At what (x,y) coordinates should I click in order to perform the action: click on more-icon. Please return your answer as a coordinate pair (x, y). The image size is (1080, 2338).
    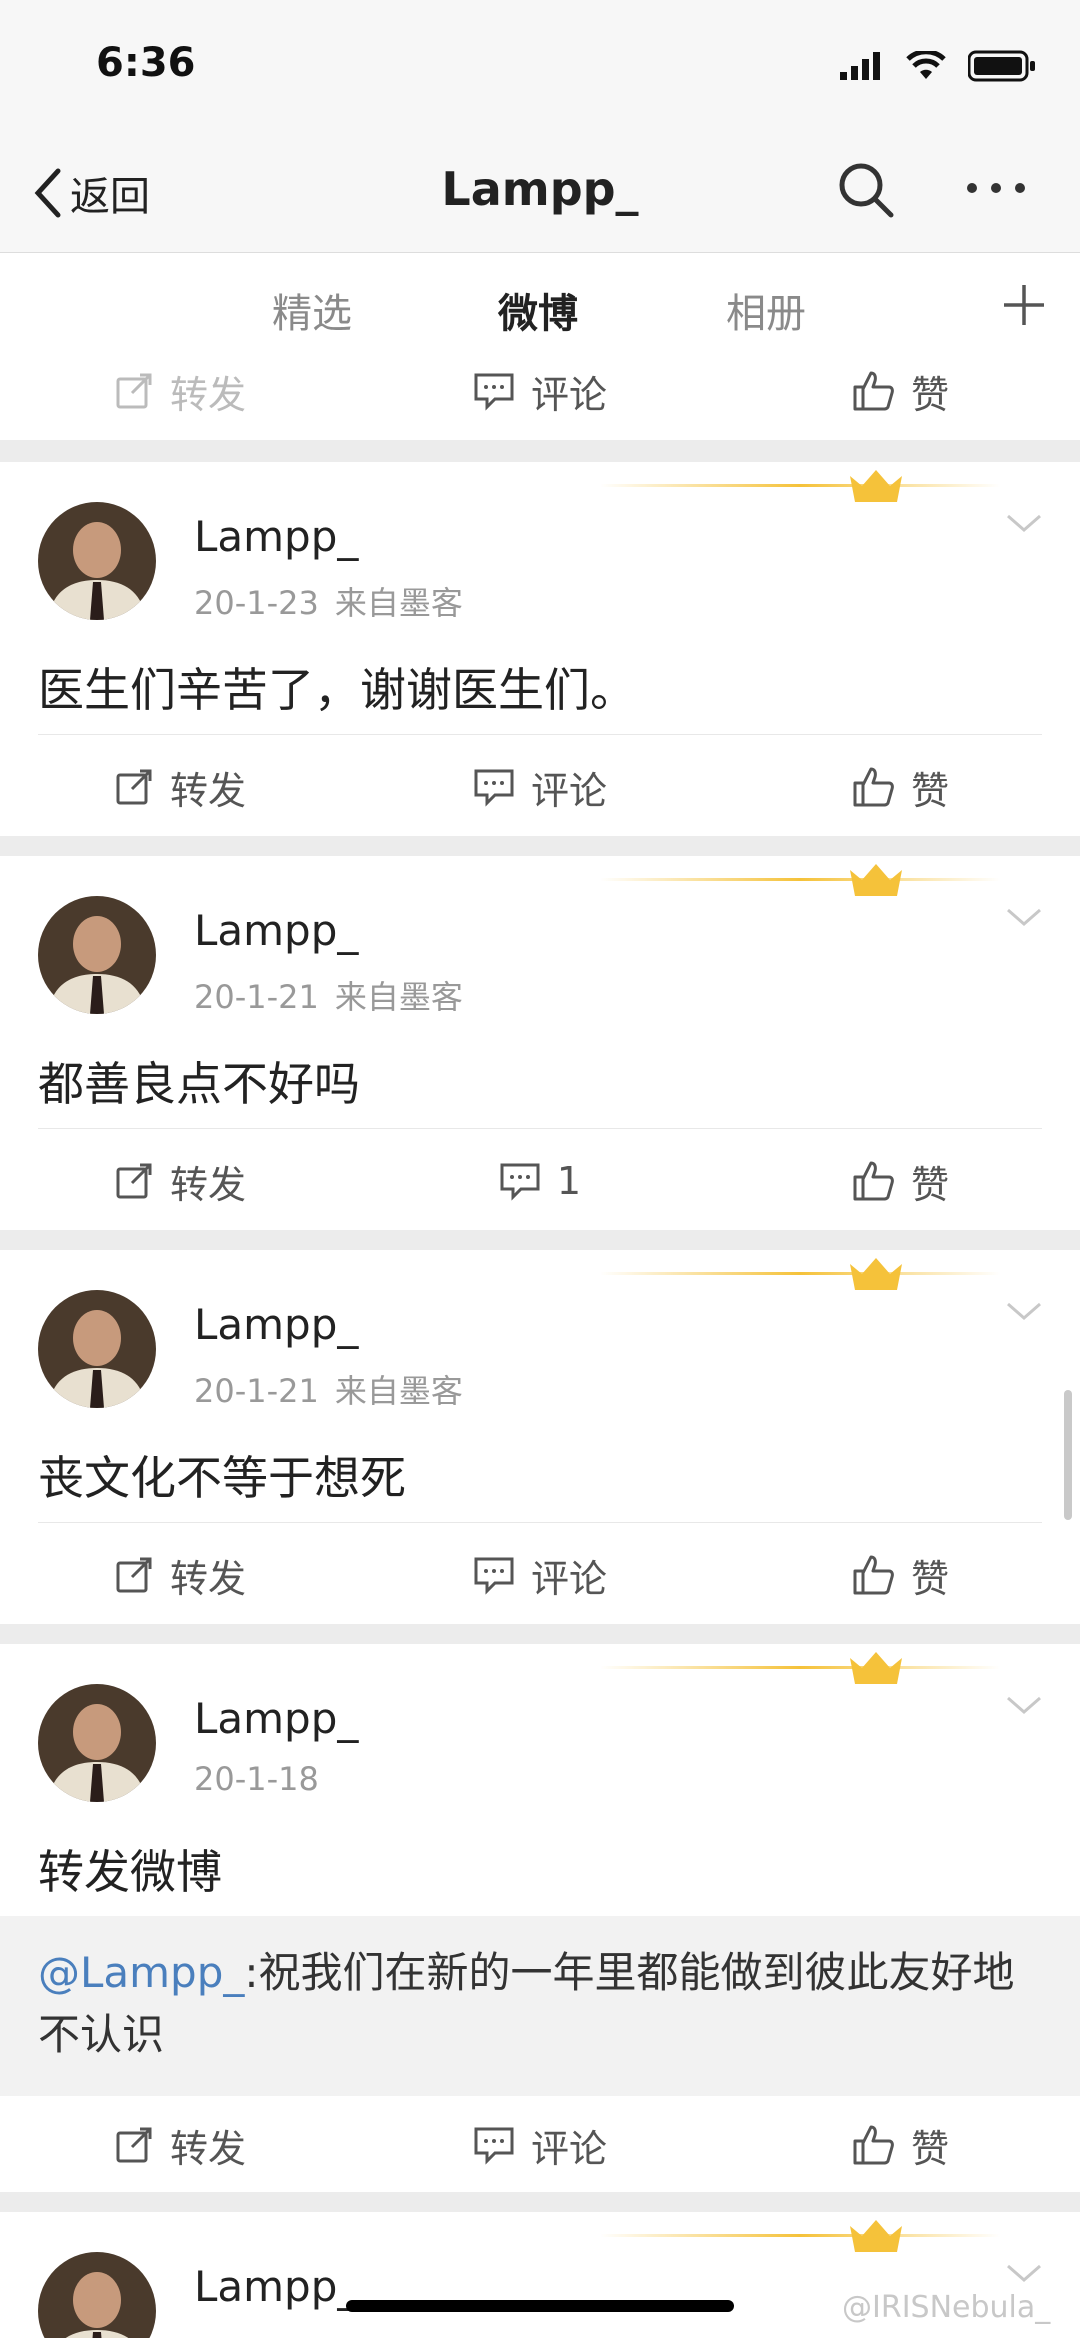
    Looking at the image, I should click on (996, 188).